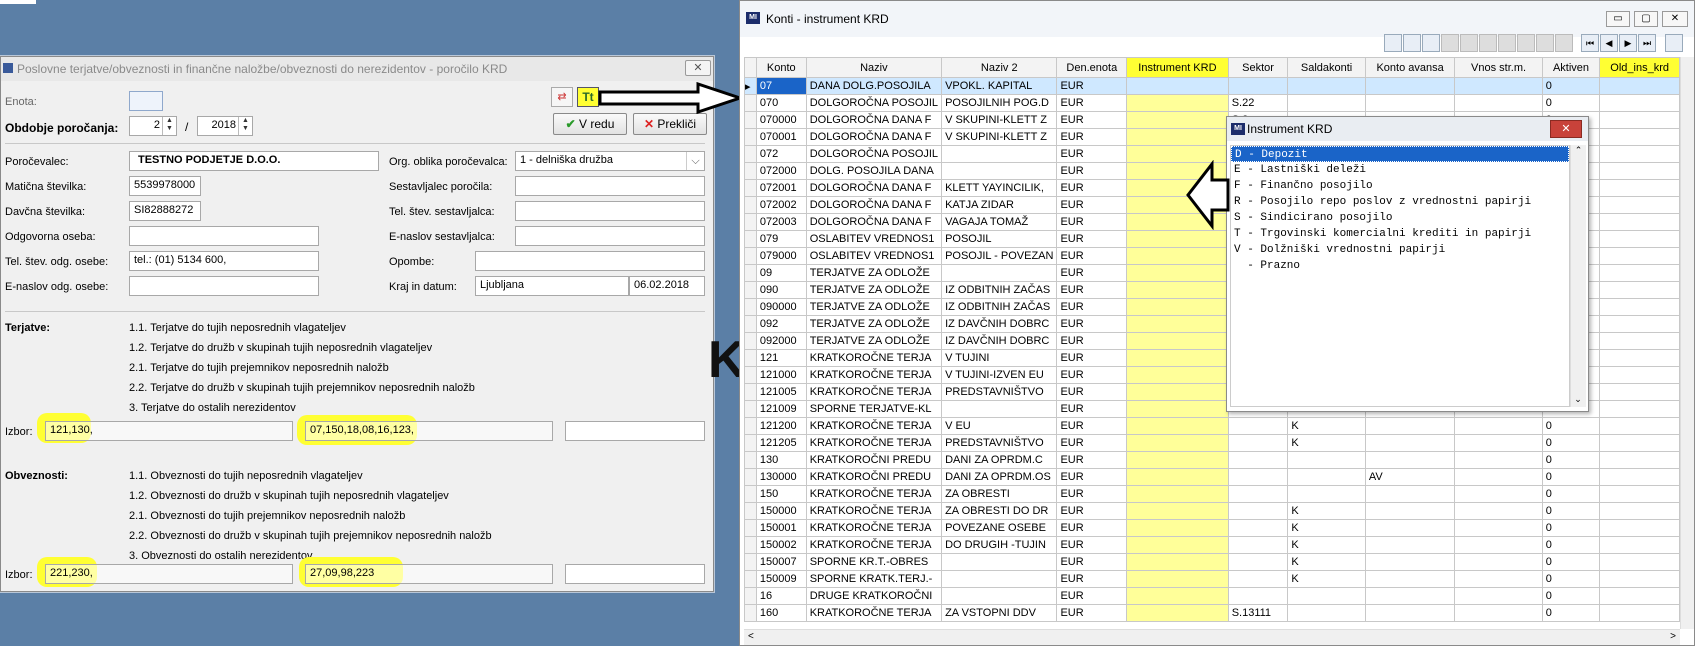  What do you see at coordinates (781, 171) in the screenshot?
I see `table-cell: 072000` at bounding box center [781, 171].